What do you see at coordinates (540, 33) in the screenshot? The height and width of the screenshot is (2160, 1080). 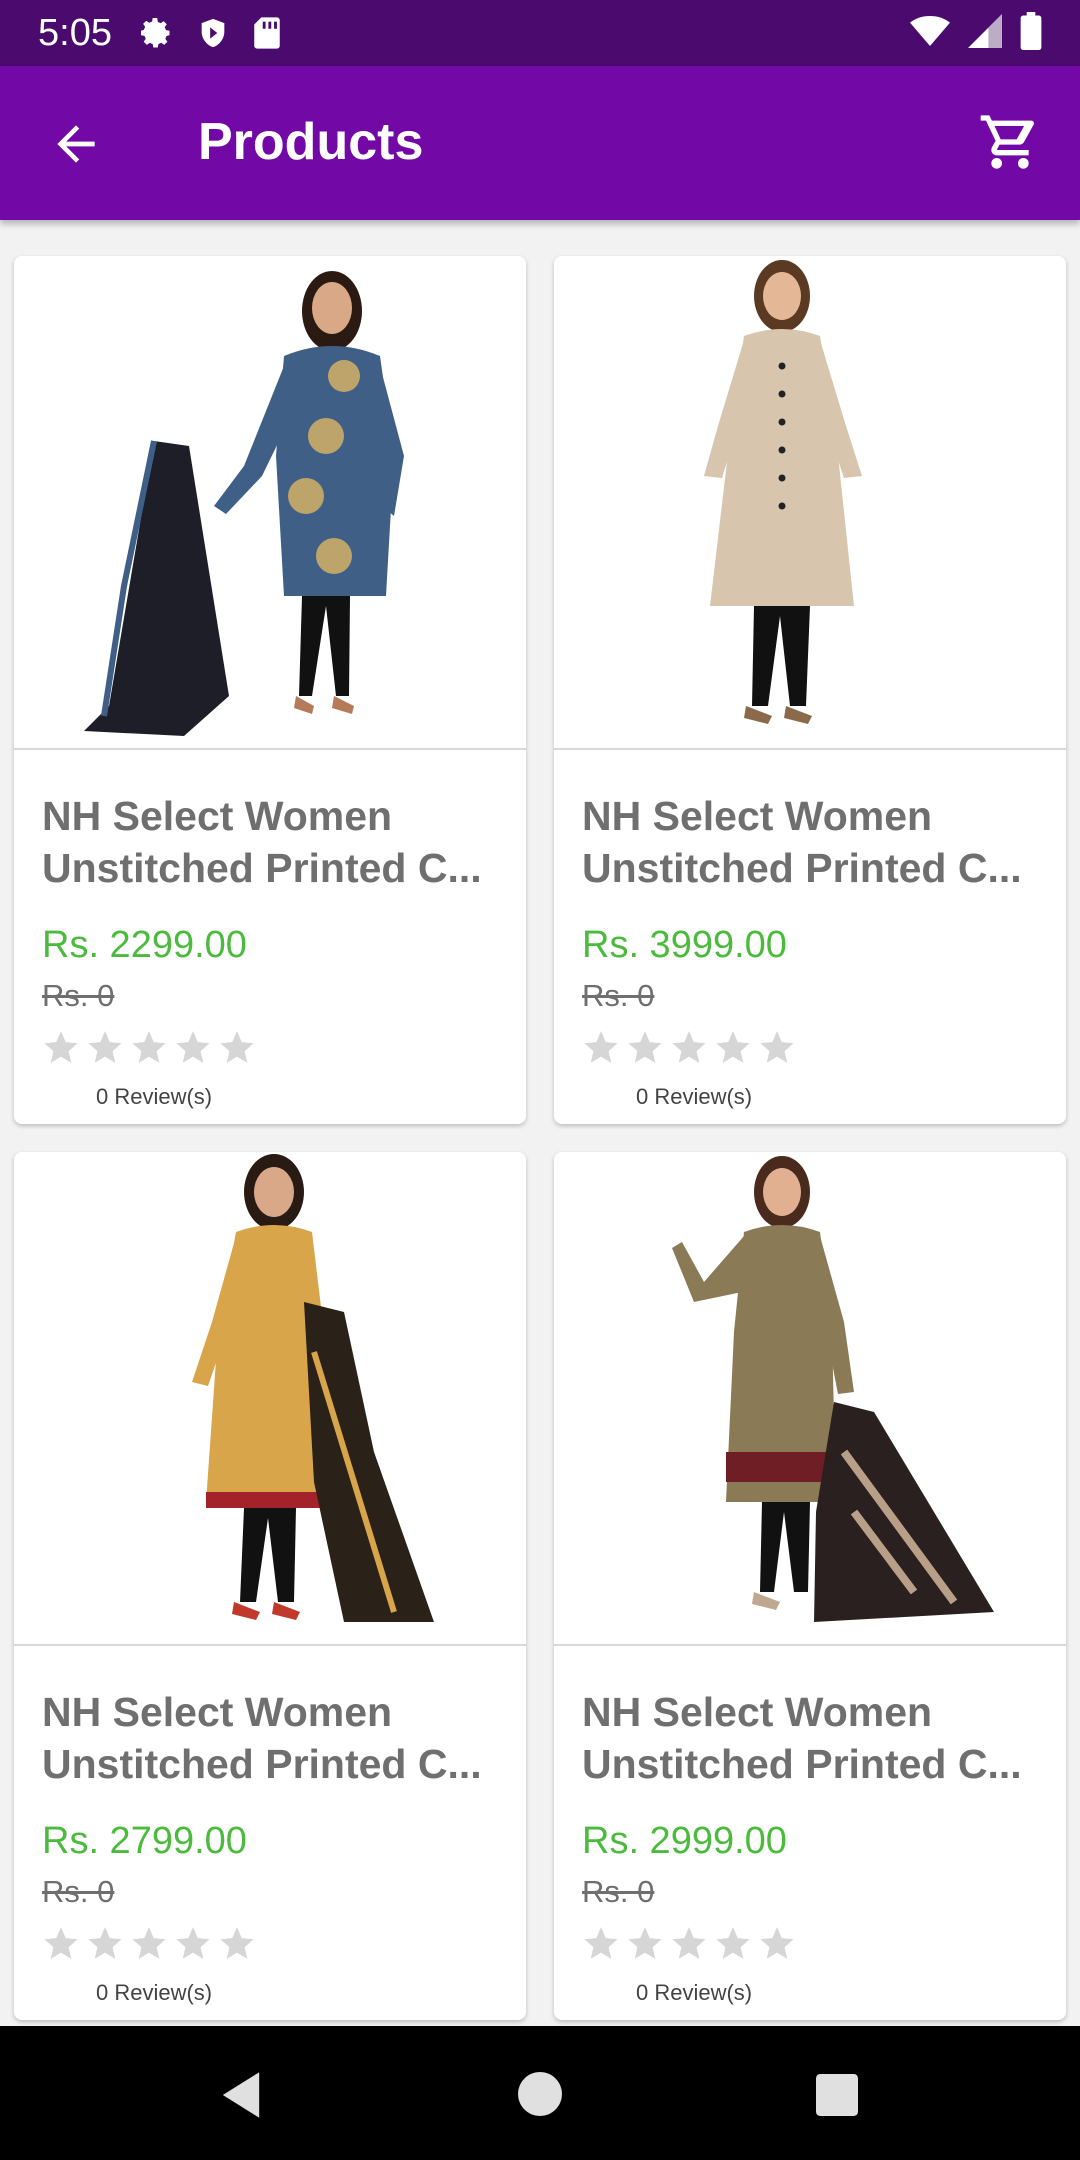 I see `status-bar: 5:05` at bounding box center [540, 33].